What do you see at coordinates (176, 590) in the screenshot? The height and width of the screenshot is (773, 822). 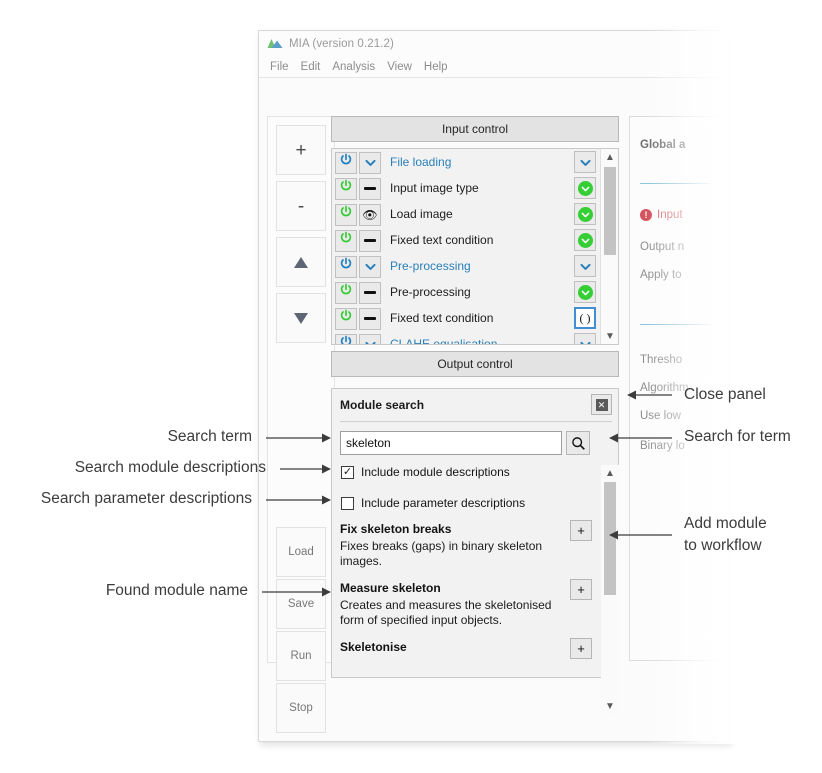 I see `annotation-found-module-name: Found module name` at bounding box center [176, 590].